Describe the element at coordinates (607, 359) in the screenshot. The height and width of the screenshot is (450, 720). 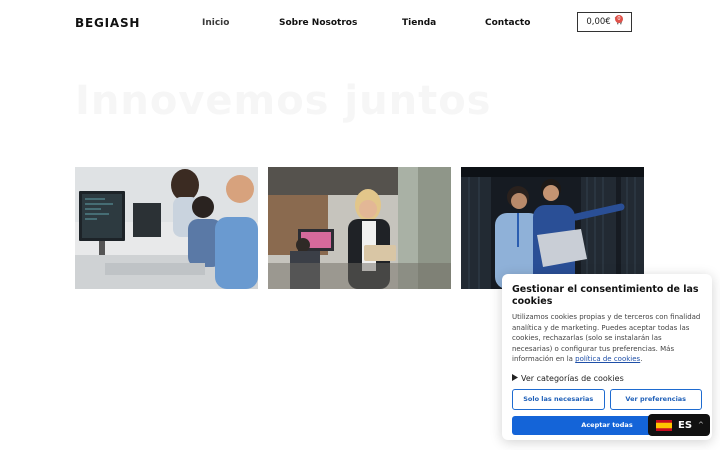
I see `cookie-policy-link: política de cookies` at that location.